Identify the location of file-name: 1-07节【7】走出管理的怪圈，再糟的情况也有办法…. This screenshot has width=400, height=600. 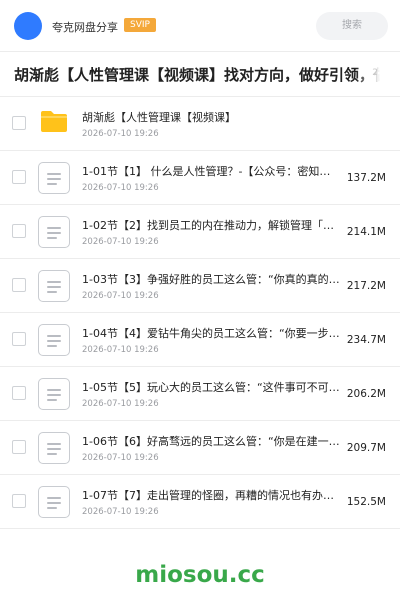
(212, 495).